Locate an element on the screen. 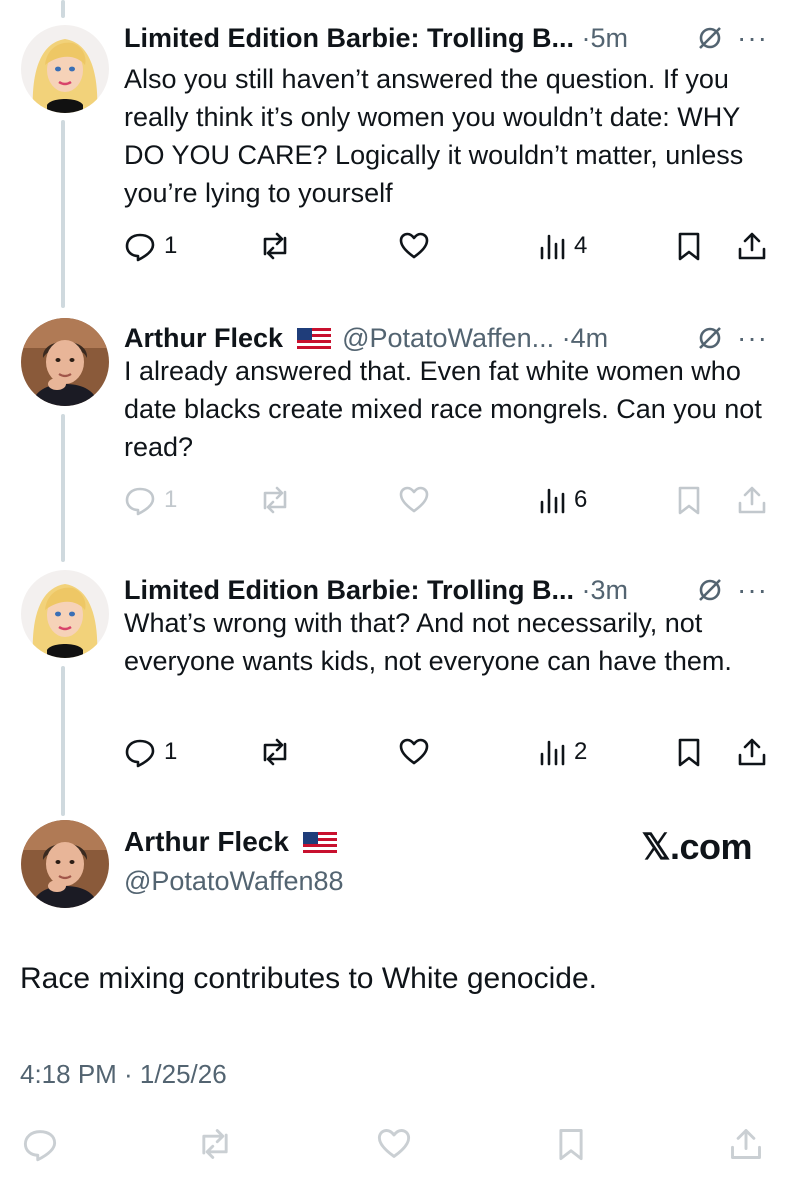 The image size is (792, 1200). main-tweet-timestamp: 4:18 PM · 1/25/26 is located at coordinates (123, 1074).